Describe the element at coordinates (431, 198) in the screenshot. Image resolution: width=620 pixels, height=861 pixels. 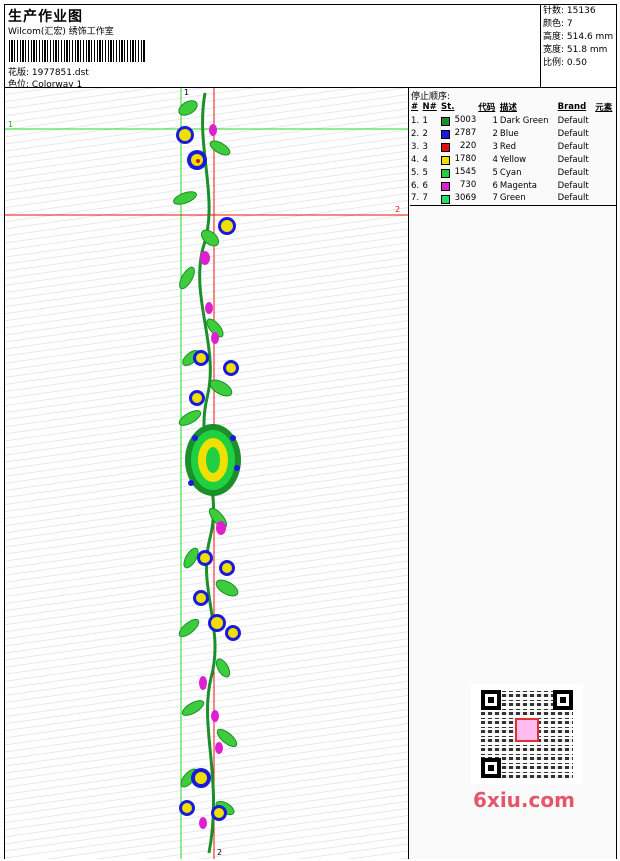
I see `row-needle: 7` at that location.